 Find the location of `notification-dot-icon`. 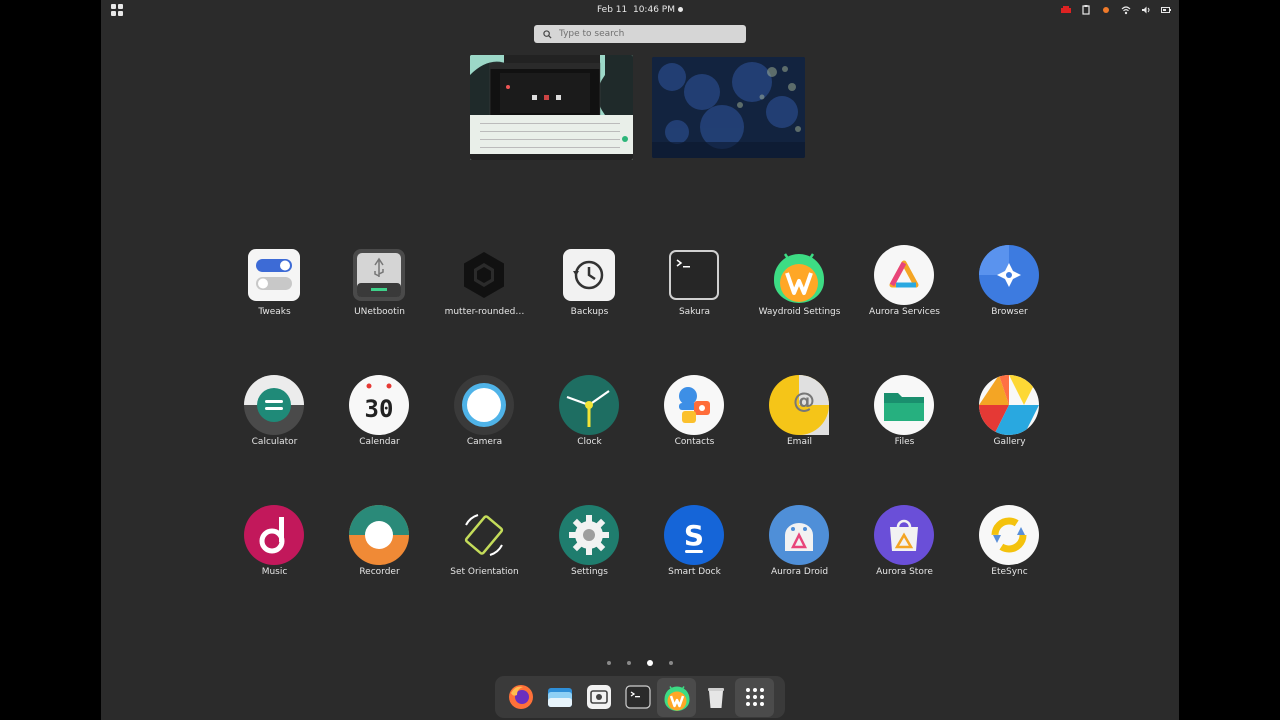

notification-dot-icon is located at coordinates (680, 9).